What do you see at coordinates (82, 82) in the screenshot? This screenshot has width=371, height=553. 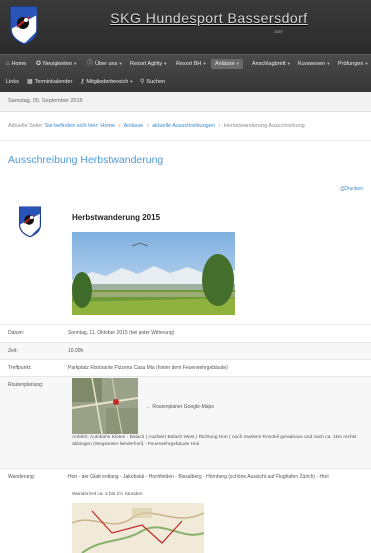 I see `key-icon: ⚷` at bounding box center [82, 82].